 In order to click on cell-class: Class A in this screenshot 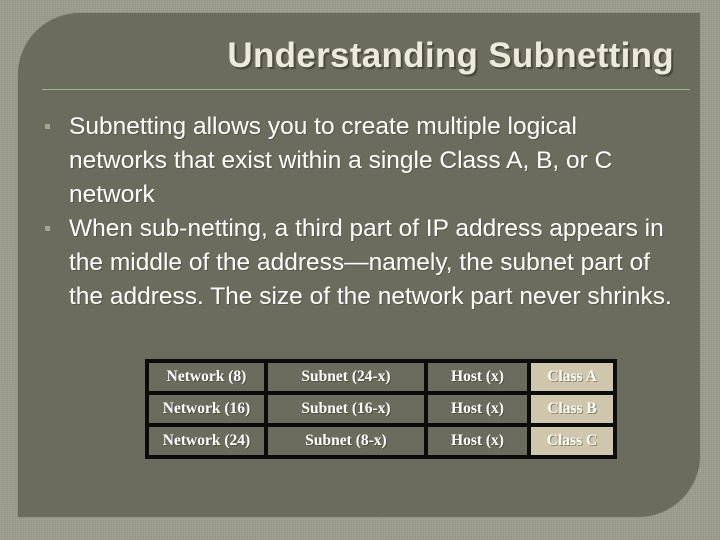, I will do `click(572, 377)`.